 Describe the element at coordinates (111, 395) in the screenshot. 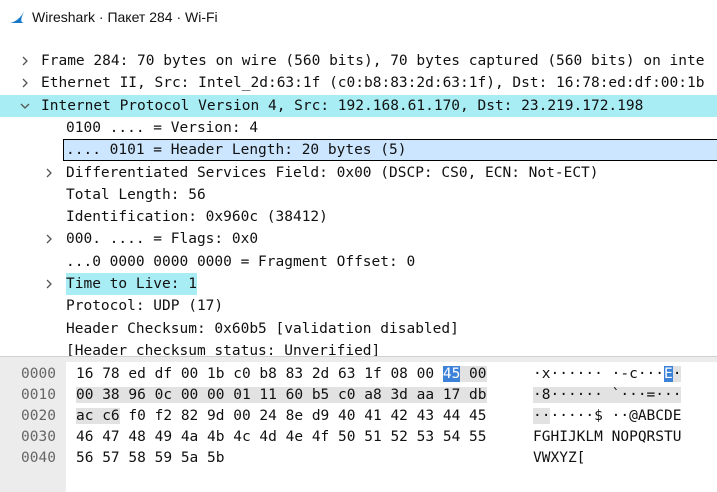

I see `hex-byte: 38` at that location.